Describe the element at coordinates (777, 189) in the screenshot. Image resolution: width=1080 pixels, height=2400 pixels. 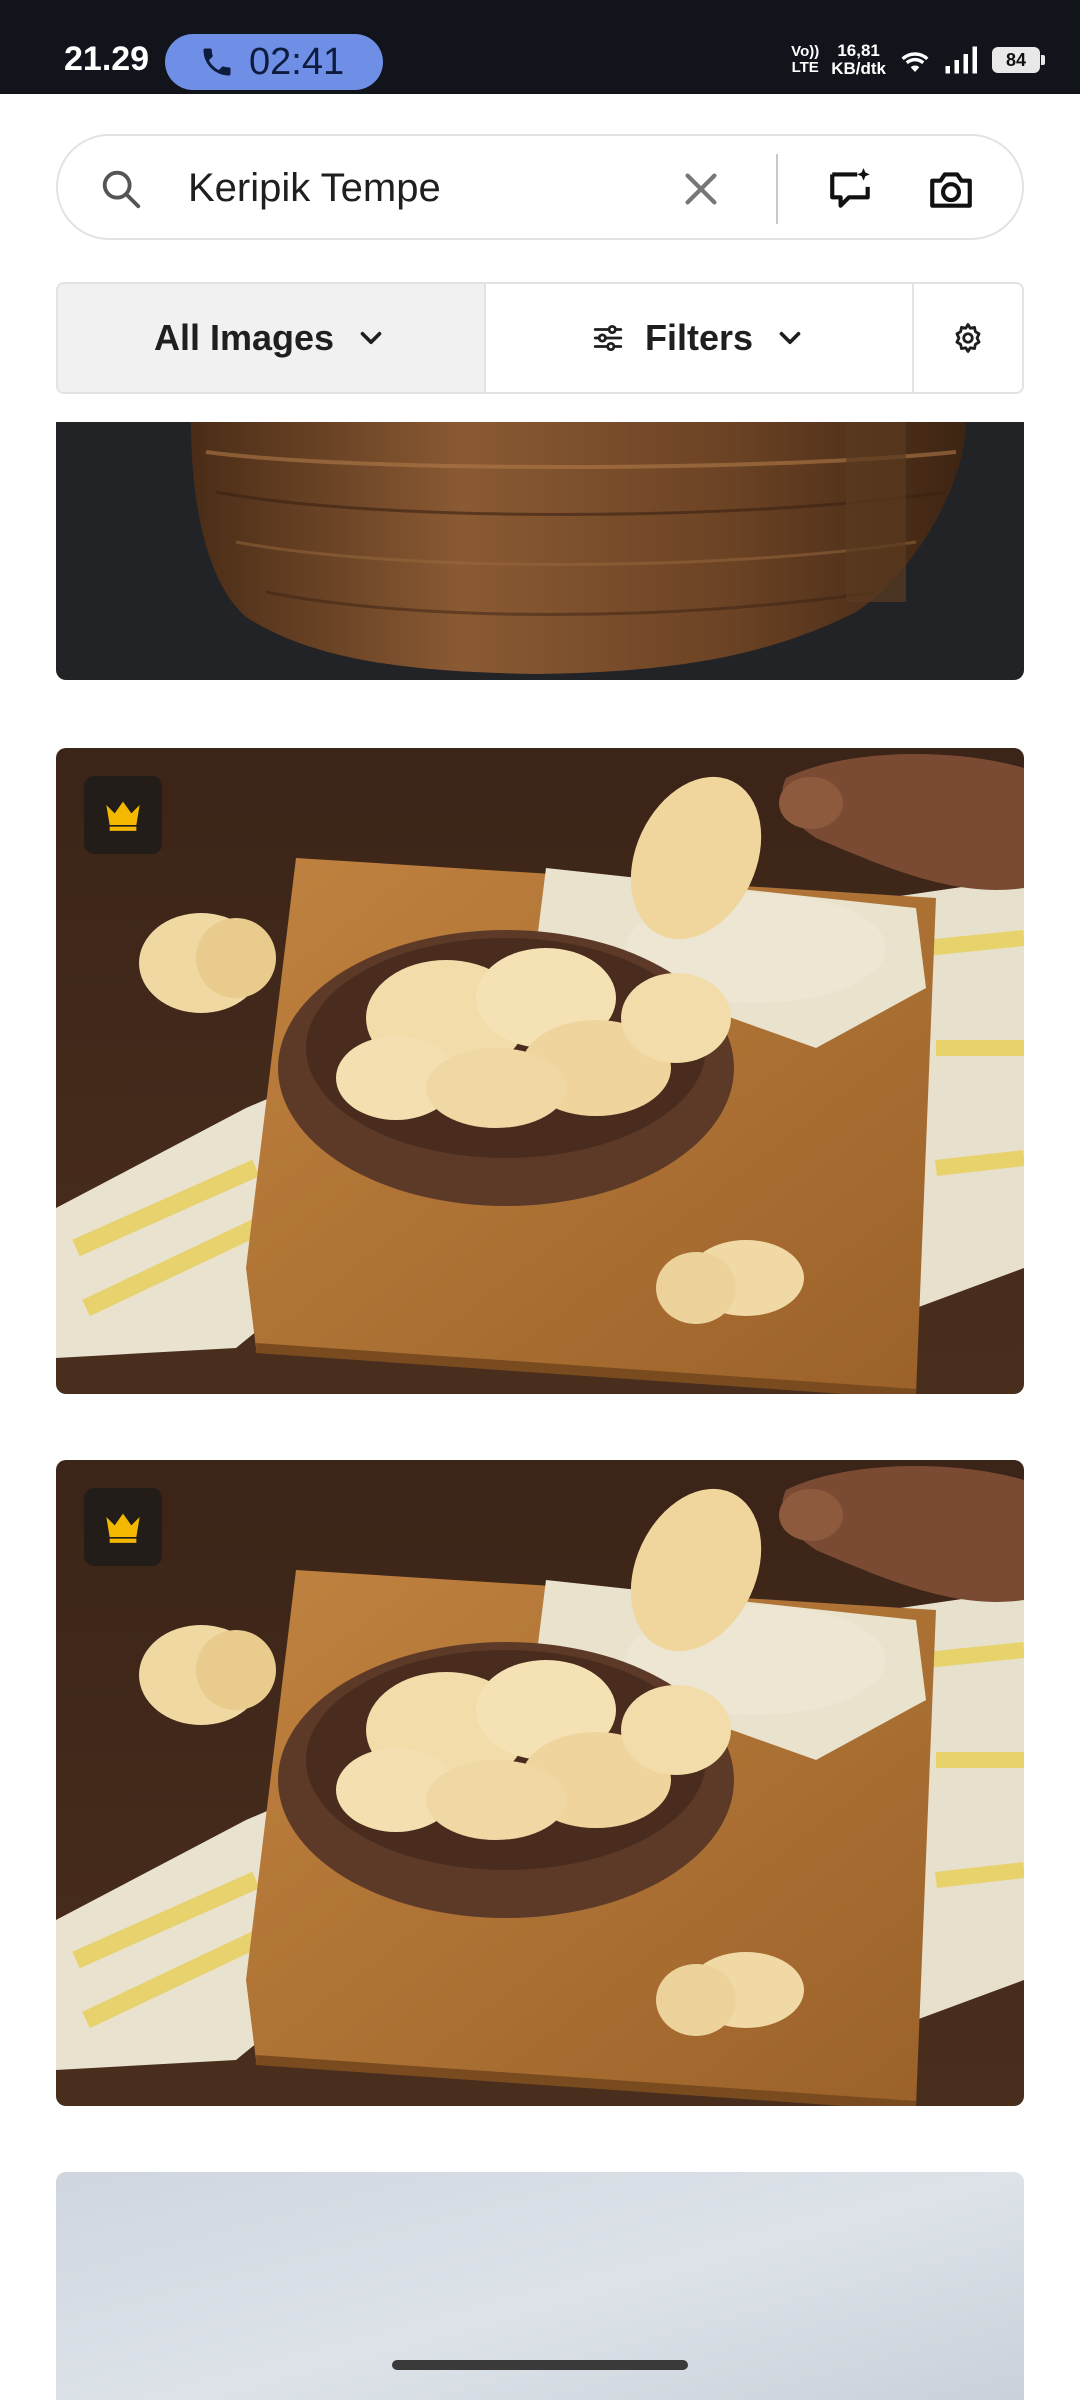
I see `search-divider` at that location.